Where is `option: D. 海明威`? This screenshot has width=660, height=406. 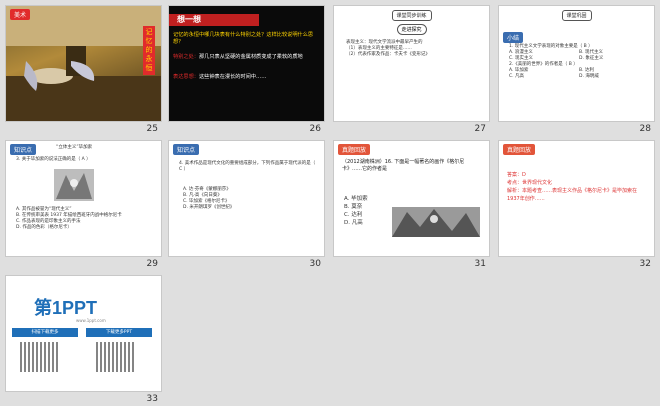
option: D. 海明威 is located at coordinates (589, 76).